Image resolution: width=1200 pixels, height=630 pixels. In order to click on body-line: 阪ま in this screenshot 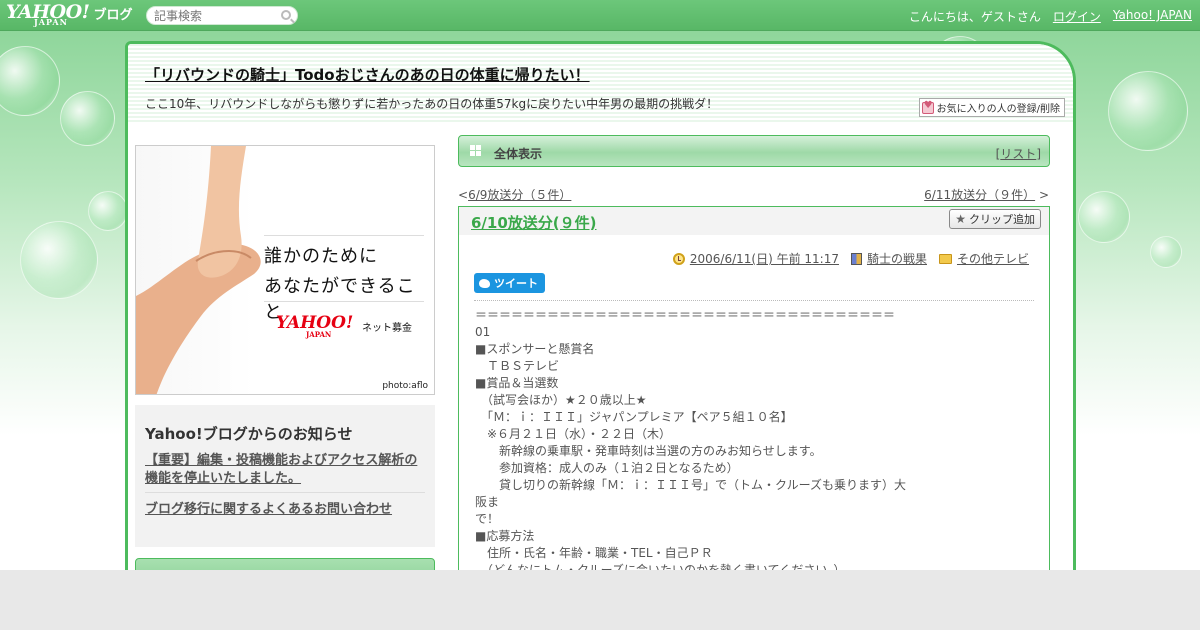, I will do `click(487, 502)`.